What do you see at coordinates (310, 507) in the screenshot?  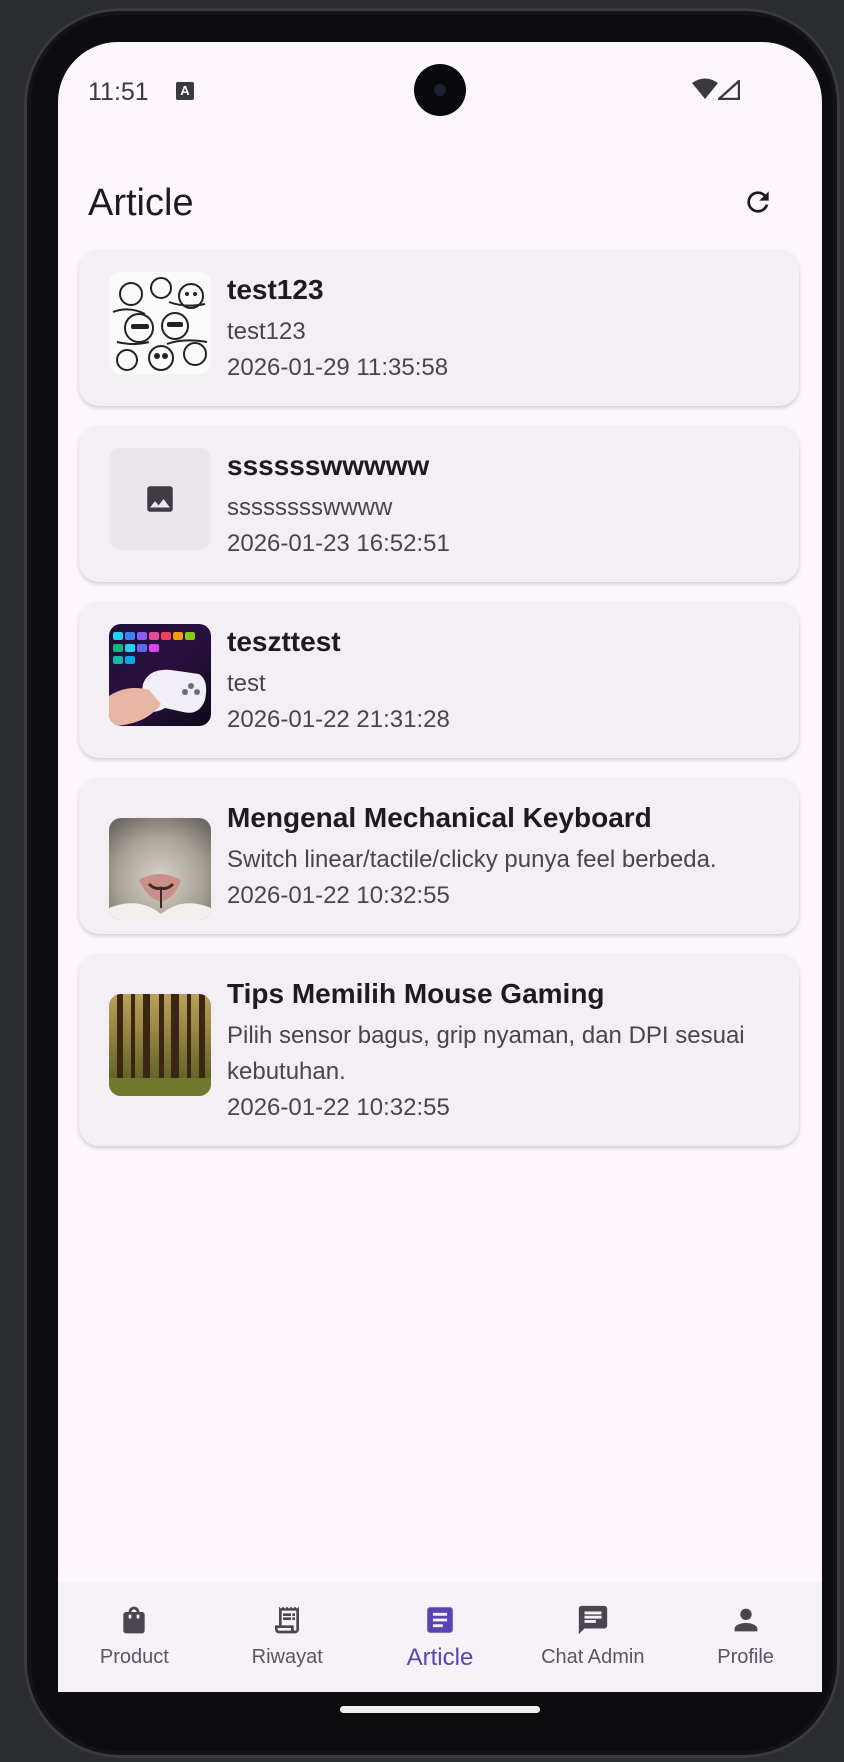 I see `article-description: sssssssswwww` at bounding box center [310, 507].